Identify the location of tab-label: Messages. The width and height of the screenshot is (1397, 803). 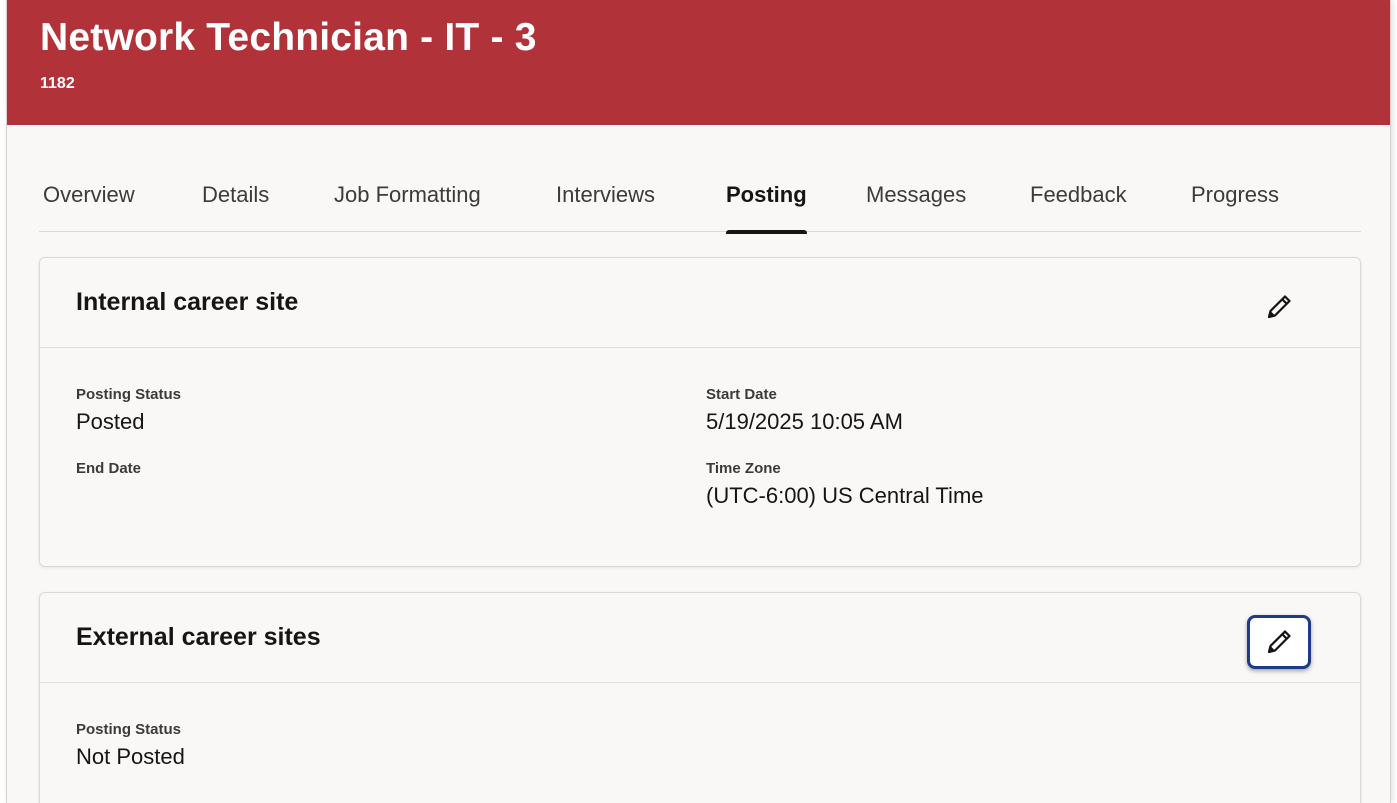
(916, 194).